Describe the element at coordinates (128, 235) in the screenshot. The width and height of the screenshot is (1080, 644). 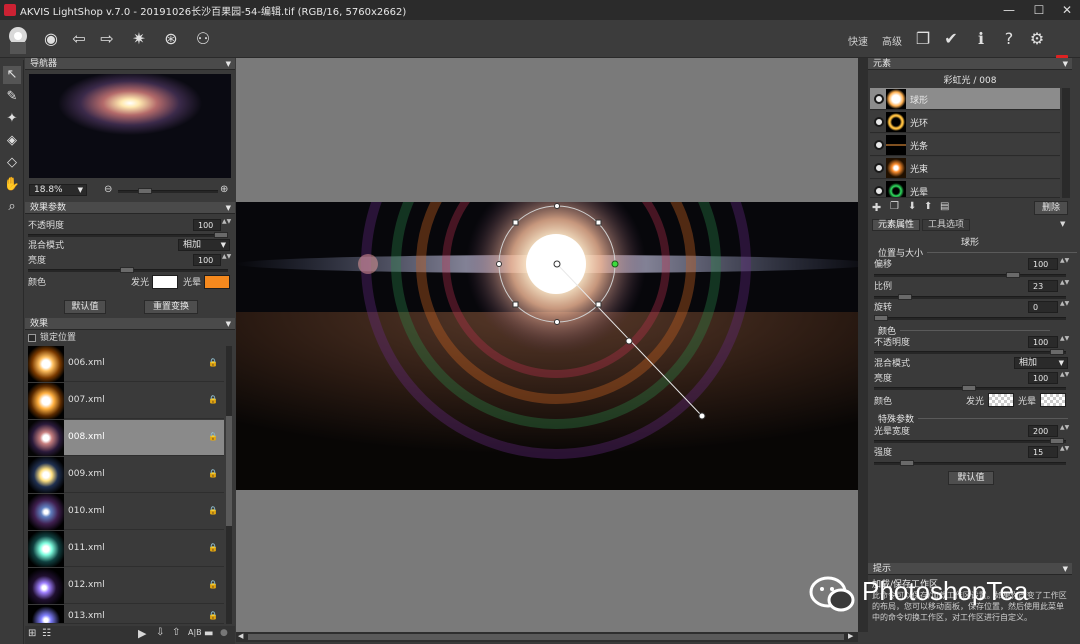
I see `opacity-slider` at that location.